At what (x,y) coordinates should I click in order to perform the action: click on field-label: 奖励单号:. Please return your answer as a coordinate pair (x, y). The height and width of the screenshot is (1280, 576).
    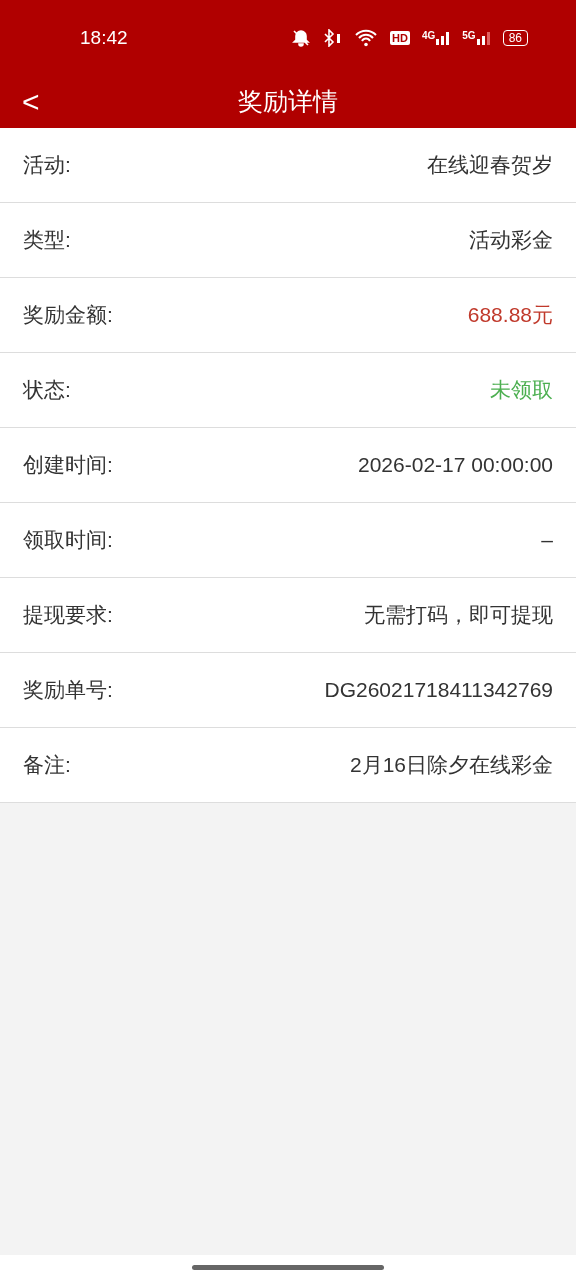
    Looking at the image, I should click on (68, 690).